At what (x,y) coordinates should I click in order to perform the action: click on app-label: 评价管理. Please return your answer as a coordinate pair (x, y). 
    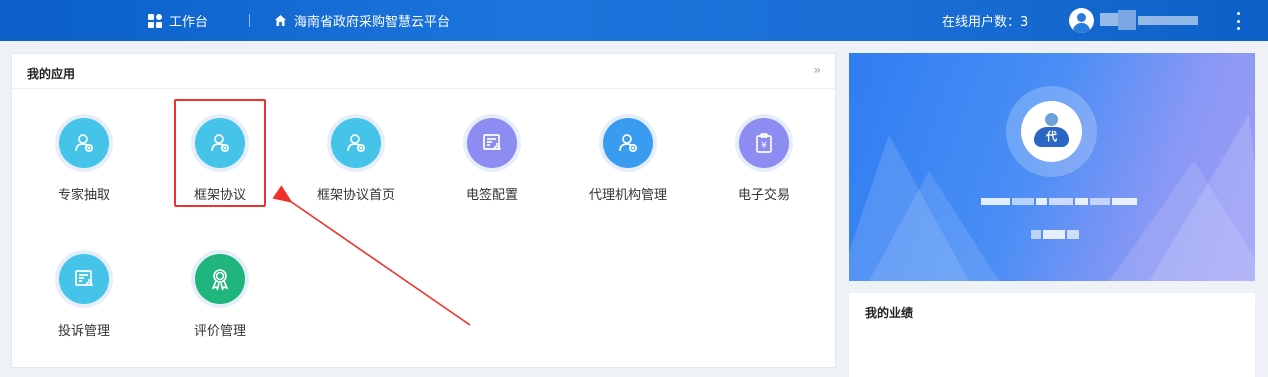
    Looking at the image, I should click on (219, 331).